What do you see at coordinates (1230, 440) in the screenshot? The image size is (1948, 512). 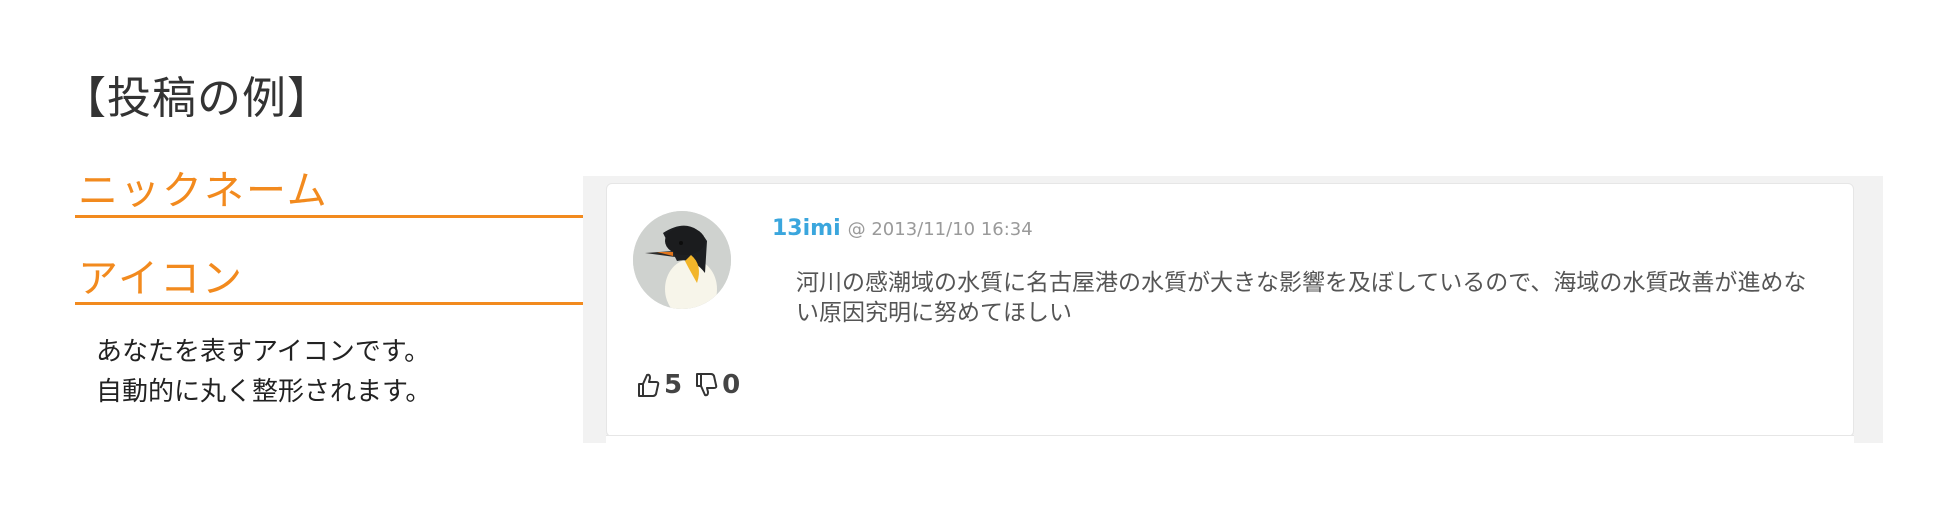 I see `next-post-edge` at bounding box center [1230, 440].